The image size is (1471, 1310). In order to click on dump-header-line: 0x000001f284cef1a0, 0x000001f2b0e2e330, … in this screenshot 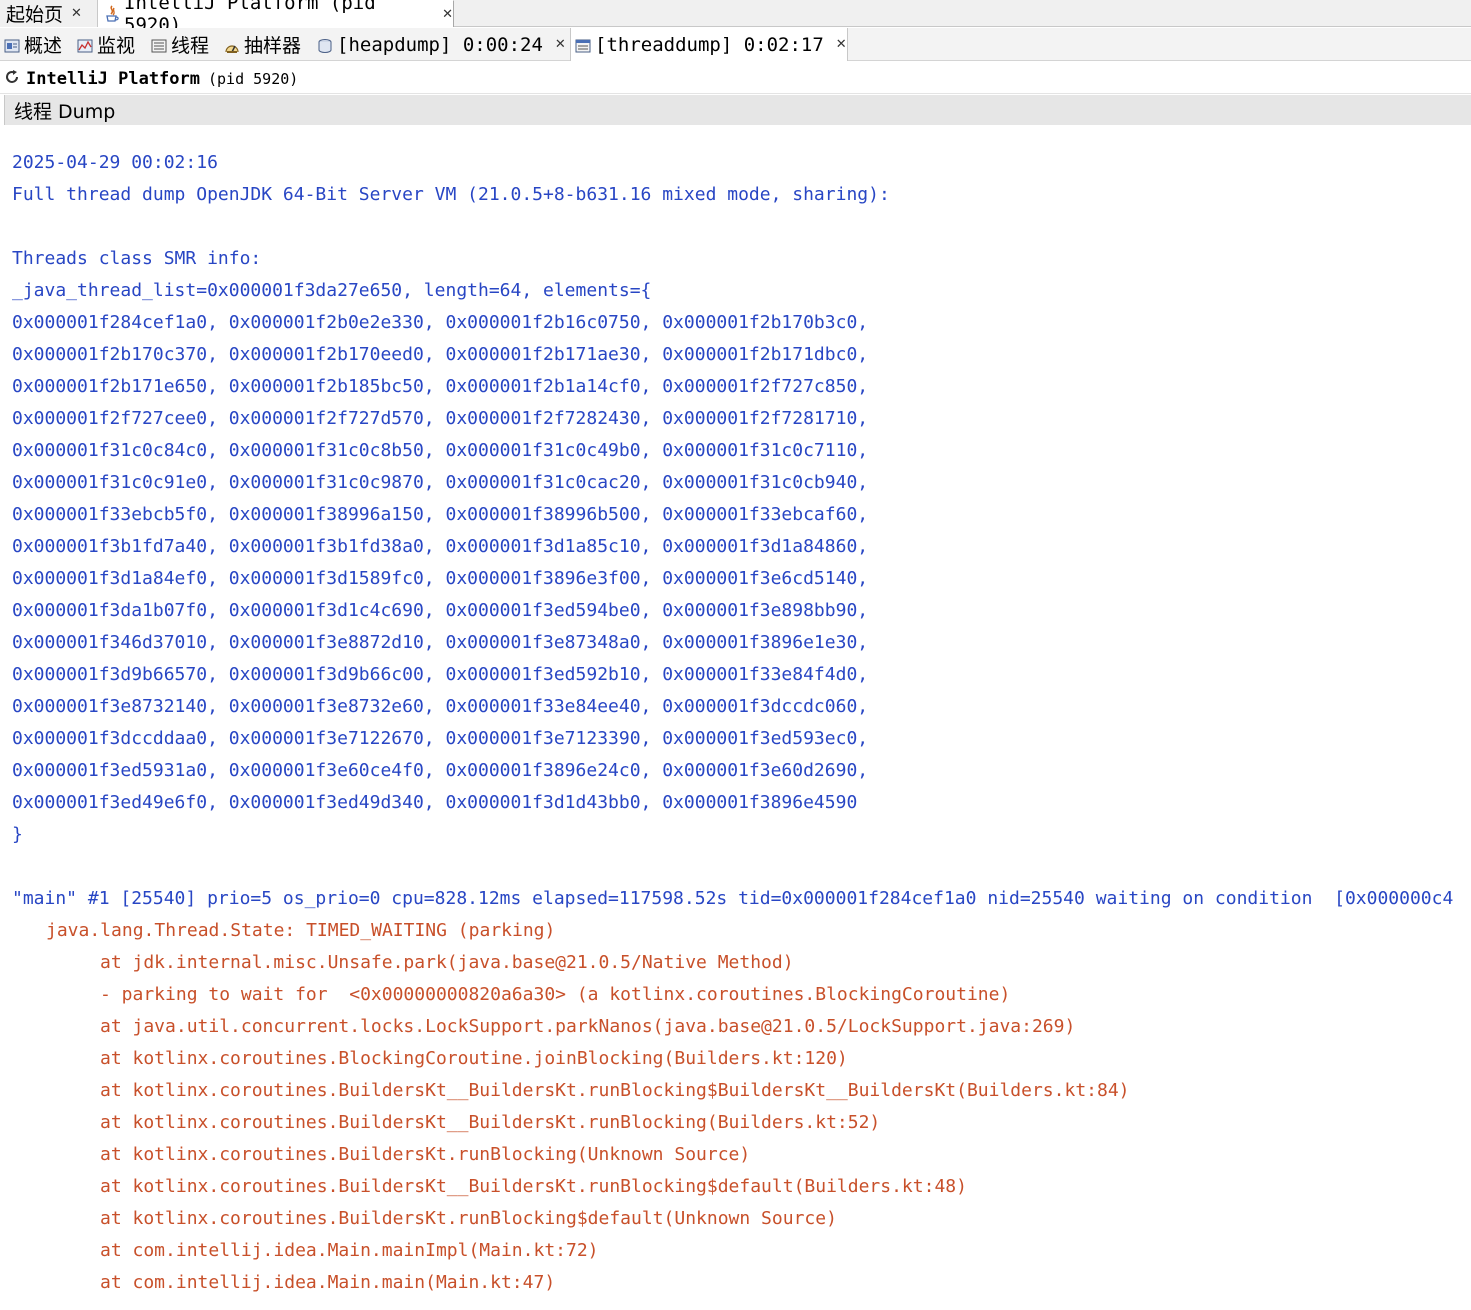, I will do `click(440, 322)`.